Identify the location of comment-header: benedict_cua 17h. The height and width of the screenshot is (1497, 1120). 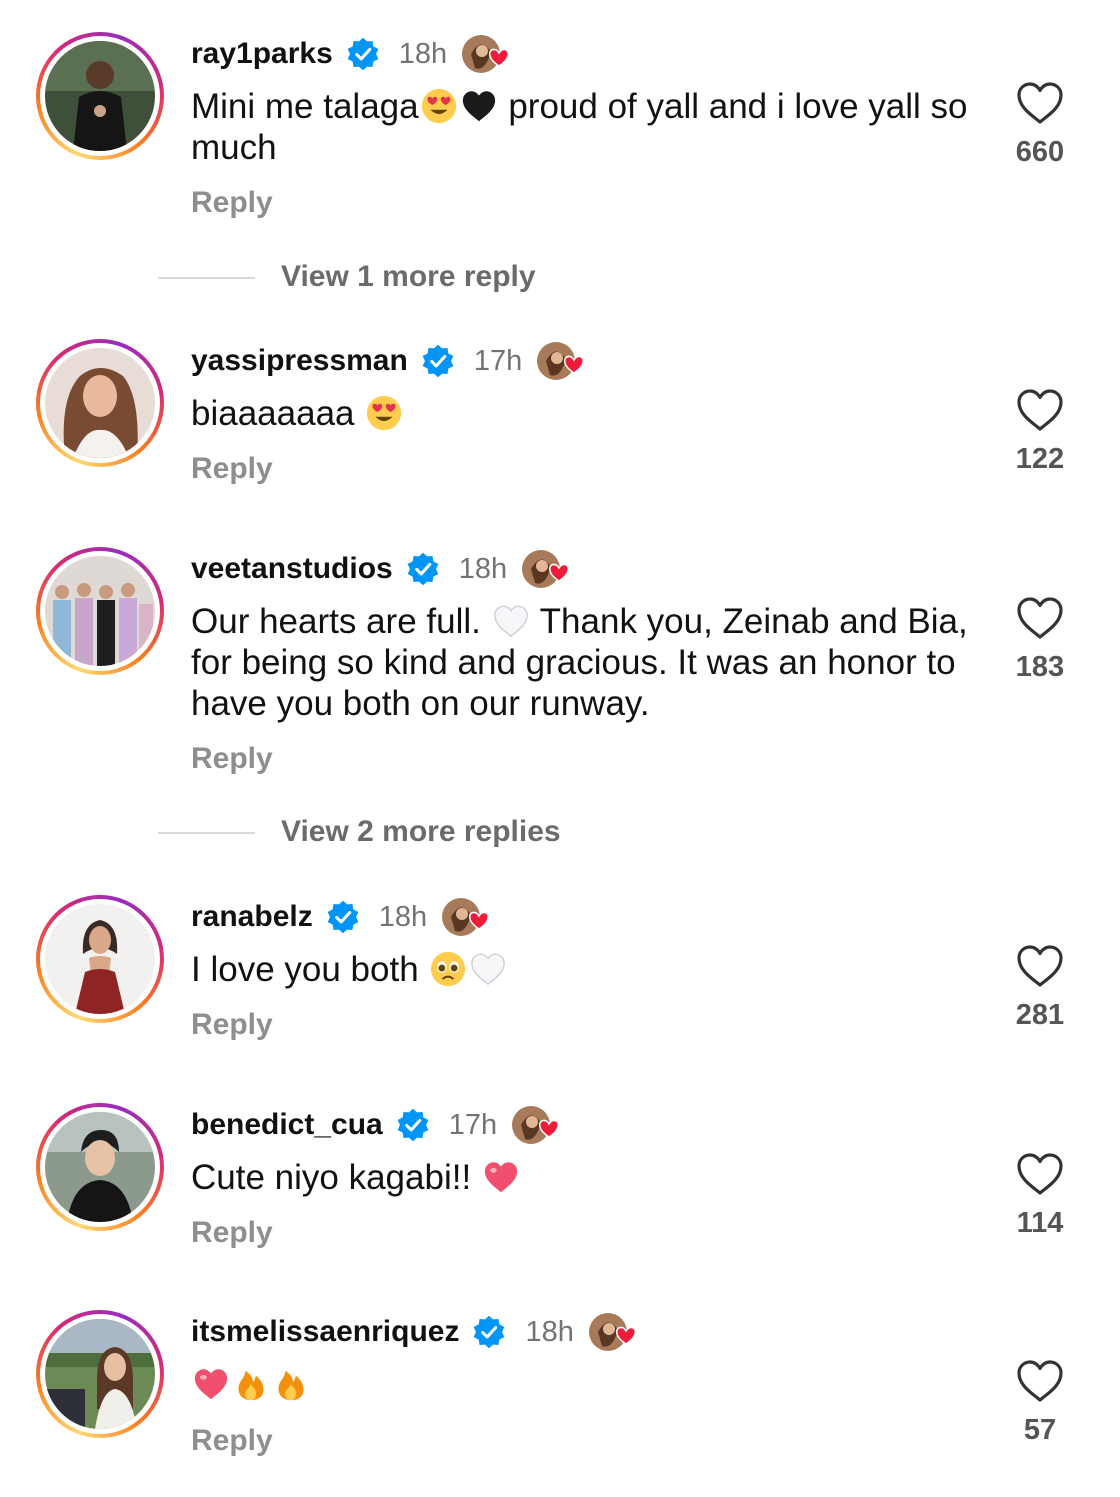
(377, 1125).